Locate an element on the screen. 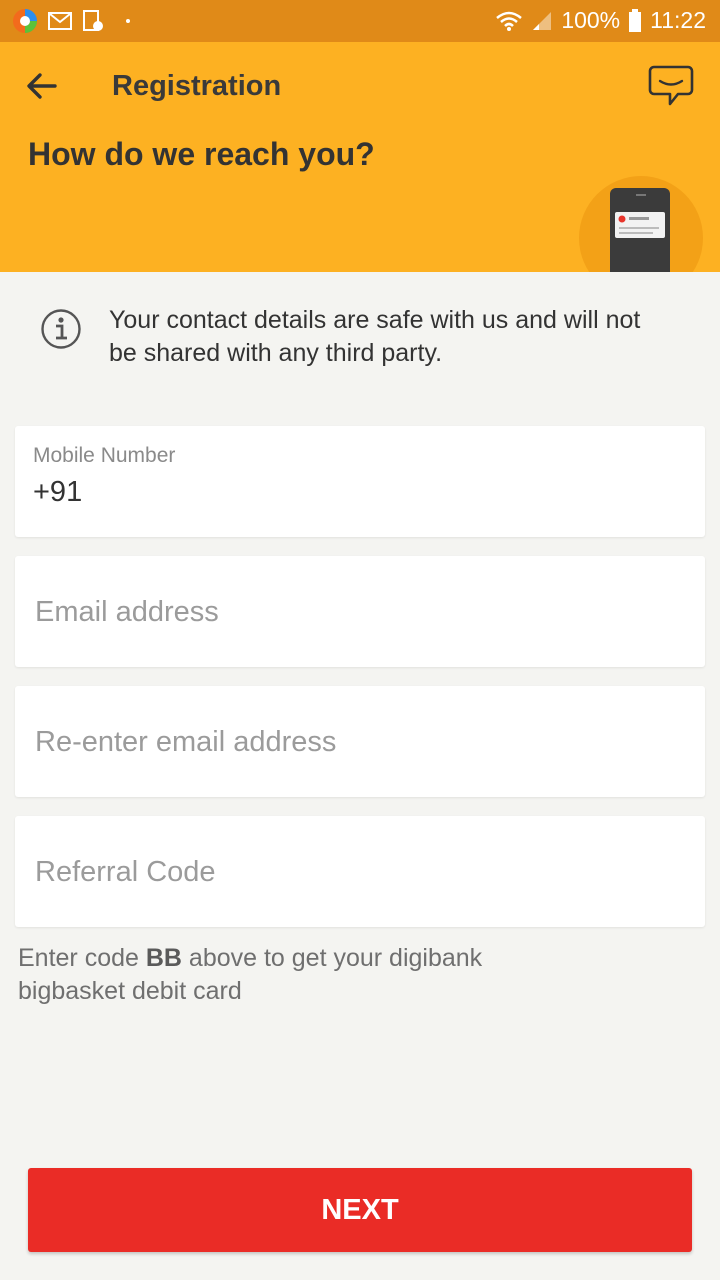  next-button: NEXT is located at coordinates (360, 1210).